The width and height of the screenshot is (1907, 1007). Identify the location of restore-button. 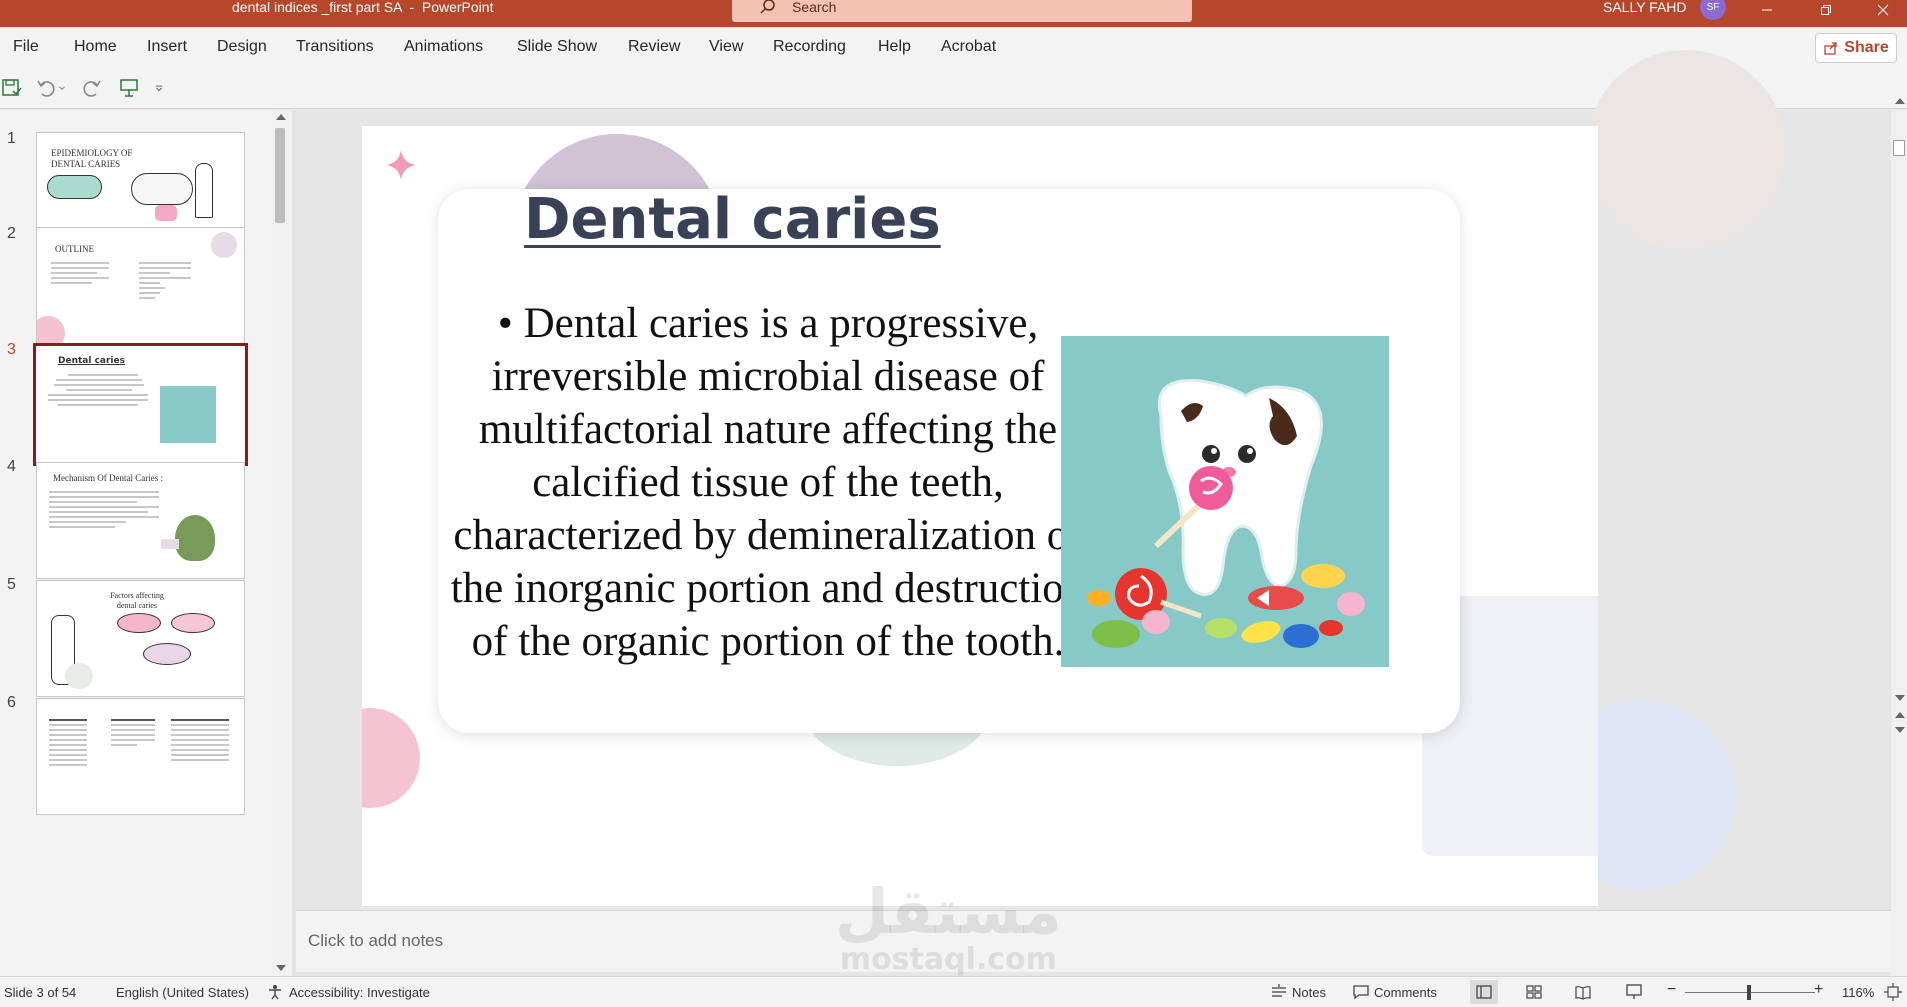
(1826, 10).